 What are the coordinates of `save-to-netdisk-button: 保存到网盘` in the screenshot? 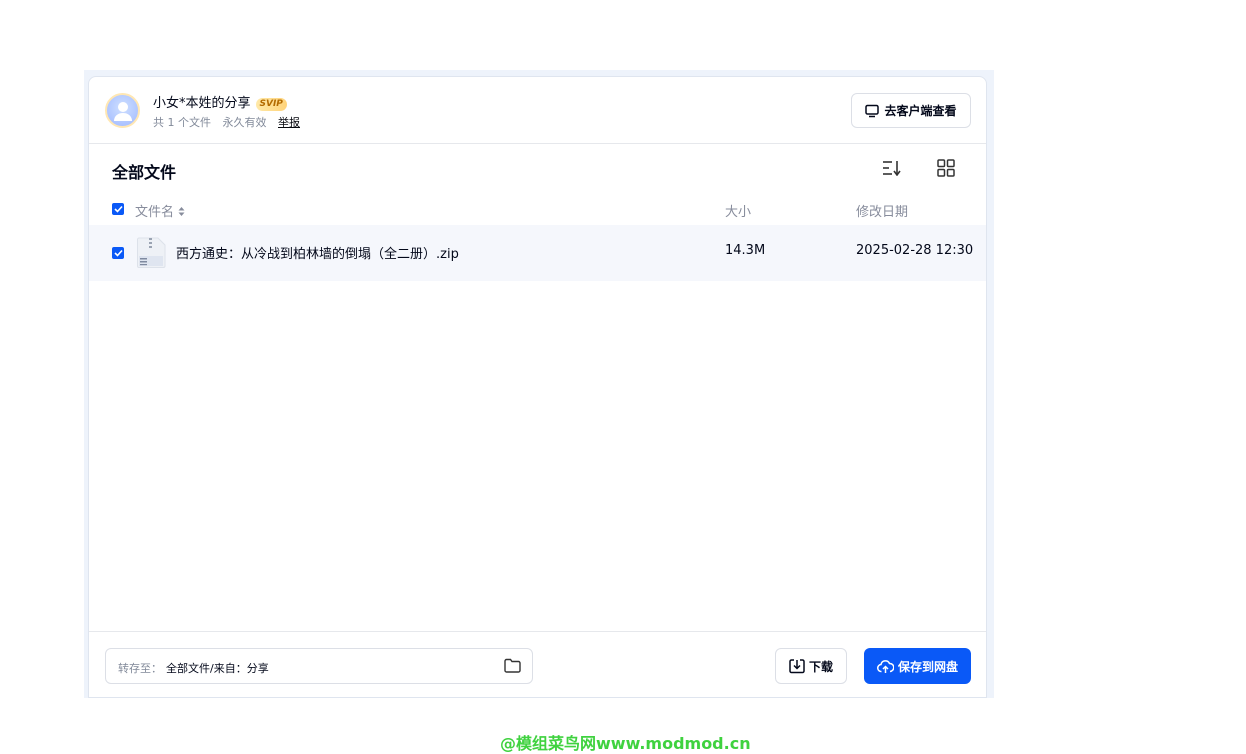 It's located at (917, 666).